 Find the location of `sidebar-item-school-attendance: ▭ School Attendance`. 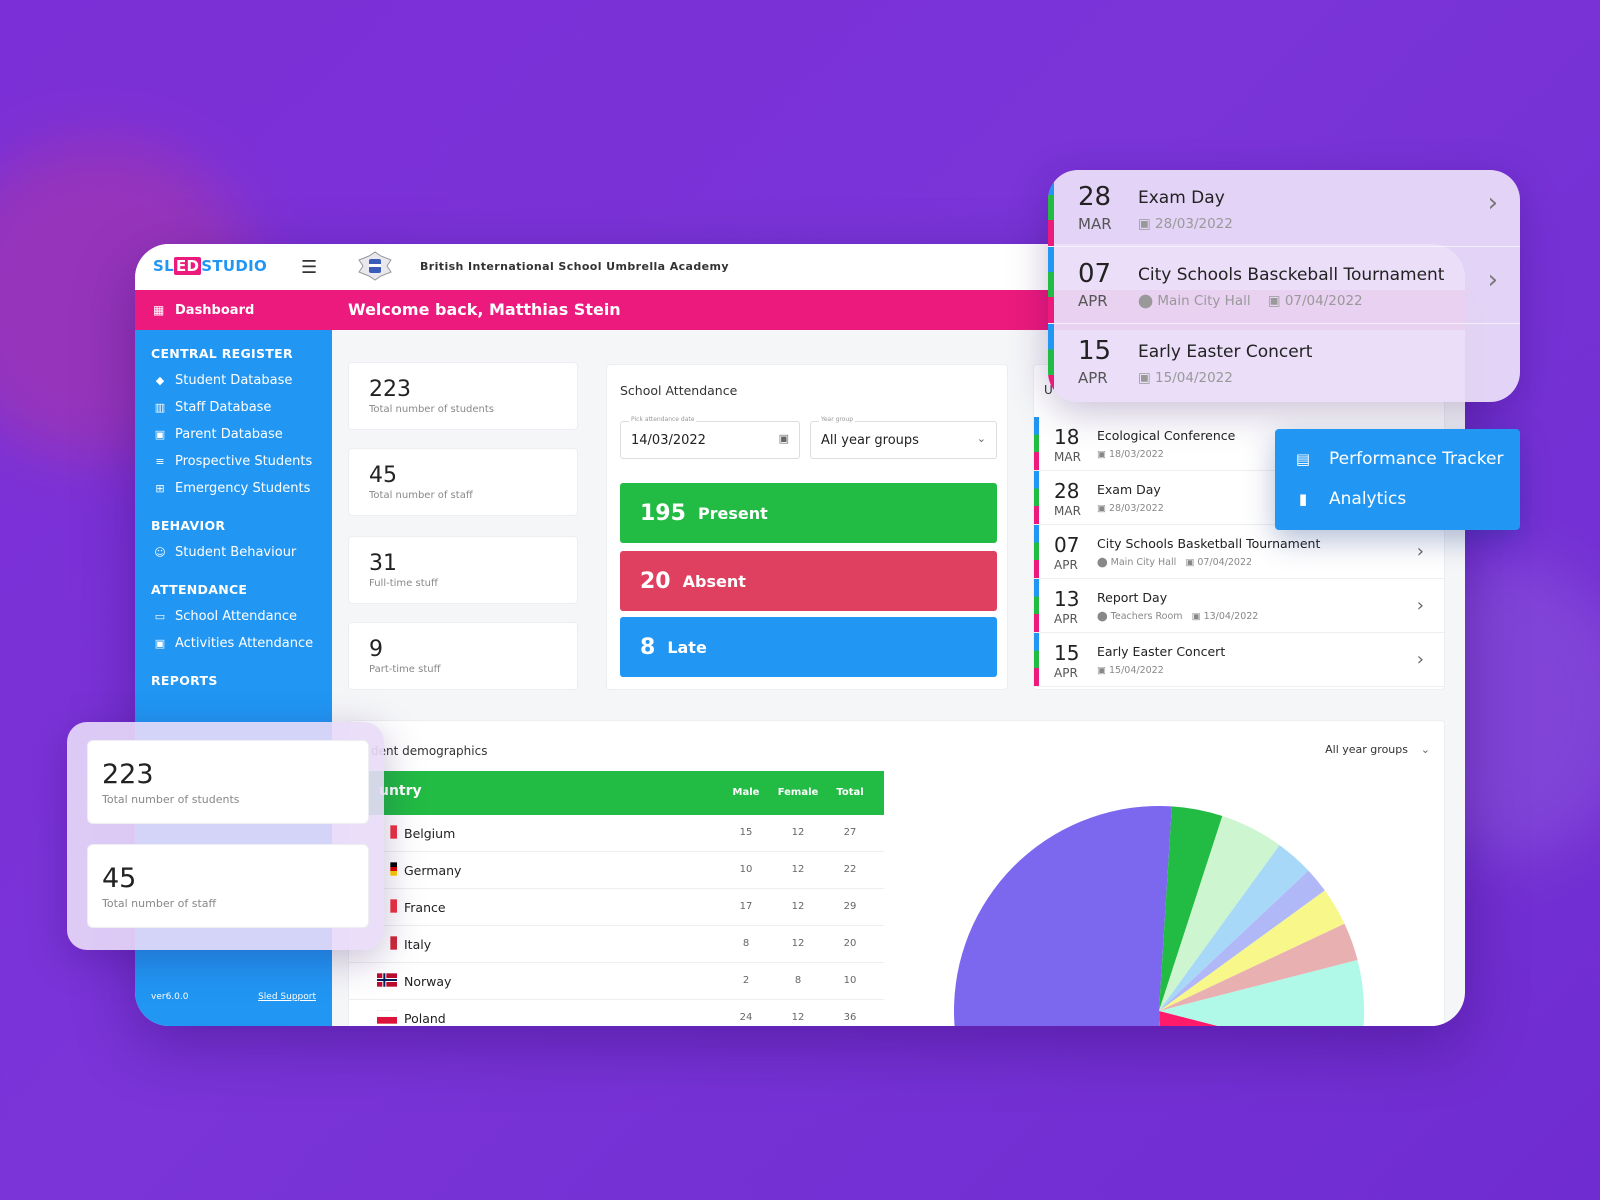

sidebar-item-school-attendance: ▭ School Attendance is located at coordinates (233, 616).